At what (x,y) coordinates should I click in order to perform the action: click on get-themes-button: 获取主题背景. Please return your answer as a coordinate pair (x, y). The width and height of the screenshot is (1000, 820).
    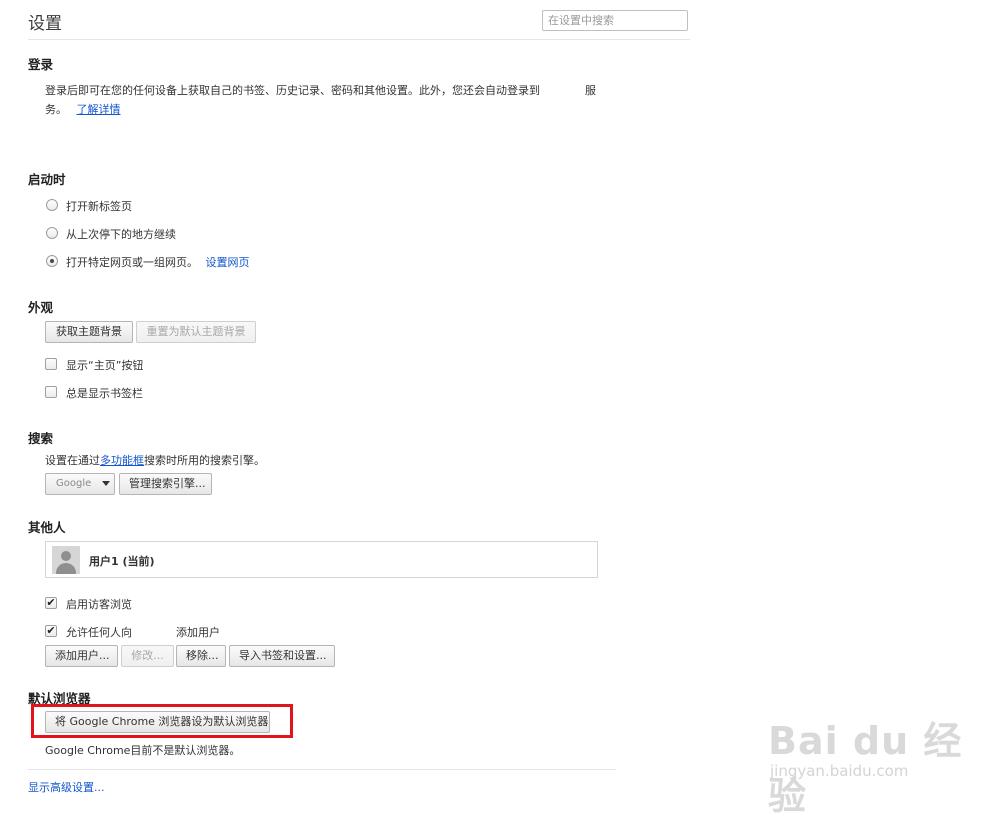
    Looking at the image, I should click on (89, 332).